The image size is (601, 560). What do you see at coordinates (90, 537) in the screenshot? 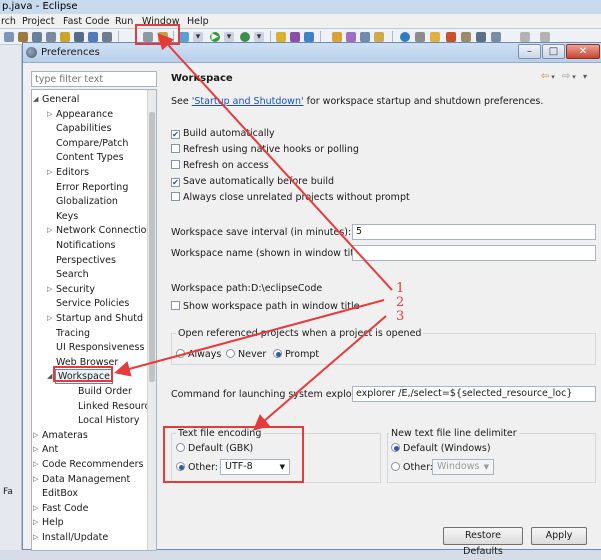
I see `tree-item: ▷ Install/Update` at bounding box center [90, 537].